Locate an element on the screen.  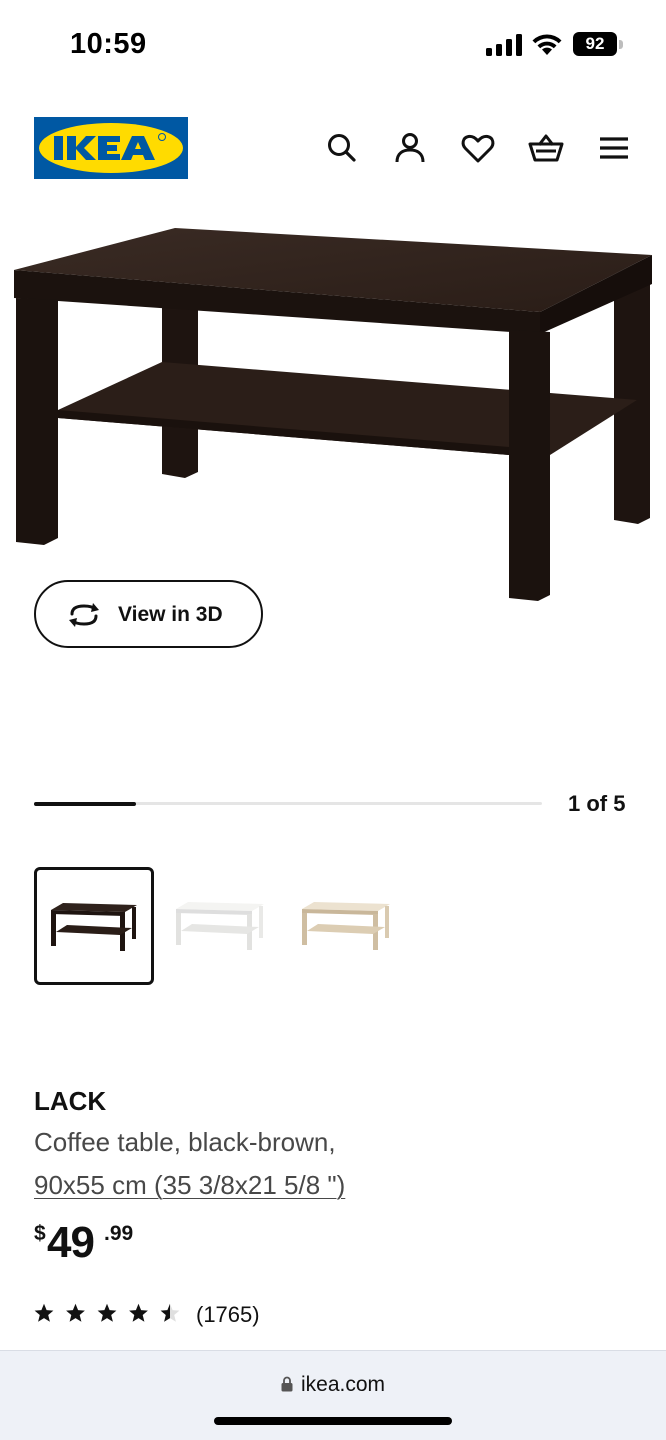
price-decimal: .99 is located at coordinates (119, 1233).